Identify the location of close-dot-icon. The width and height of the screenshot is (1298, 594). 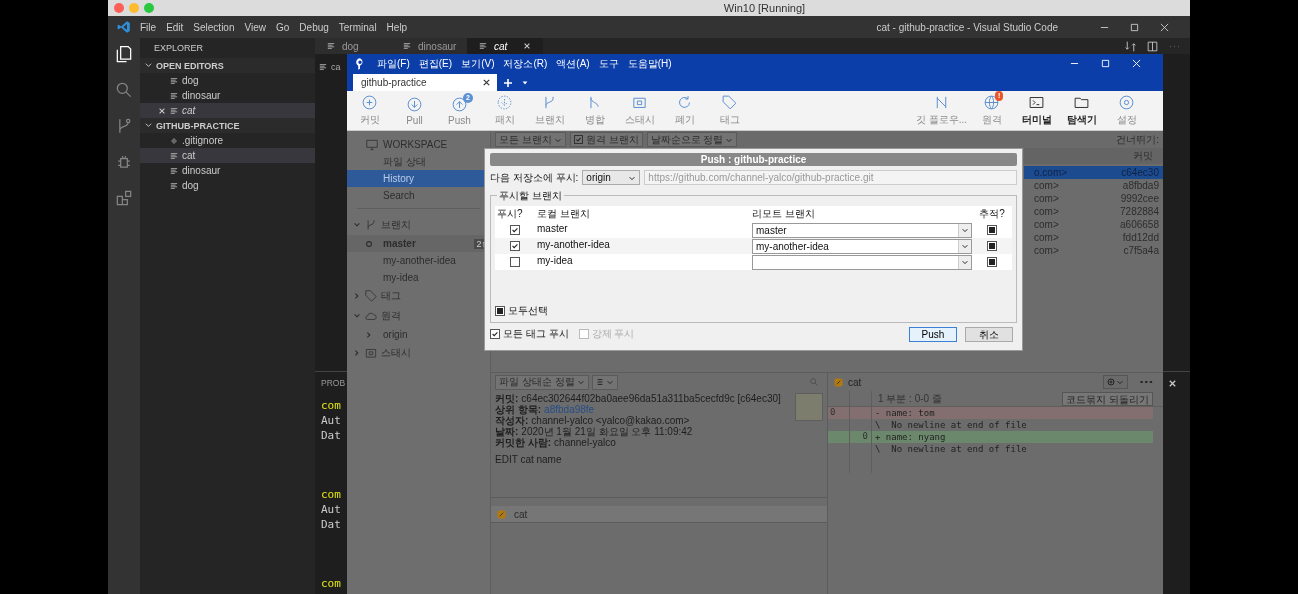
(119, 8).